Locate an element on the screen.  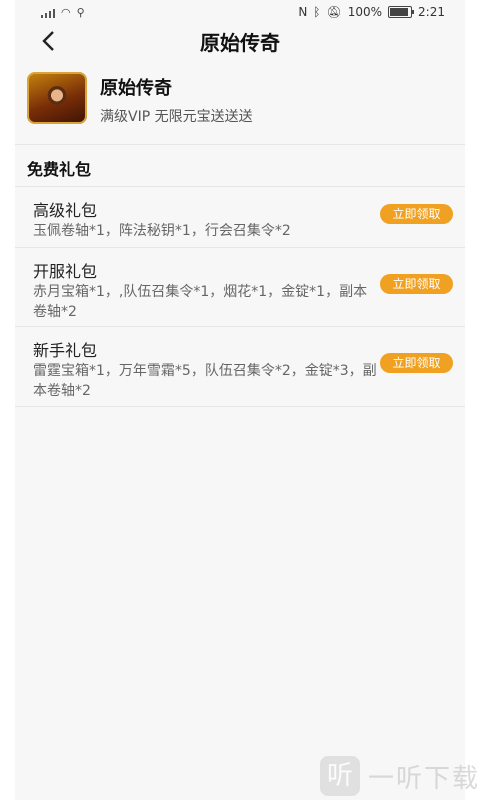
watermark-logo-icon: 听 is located at coordinates (340, 776).